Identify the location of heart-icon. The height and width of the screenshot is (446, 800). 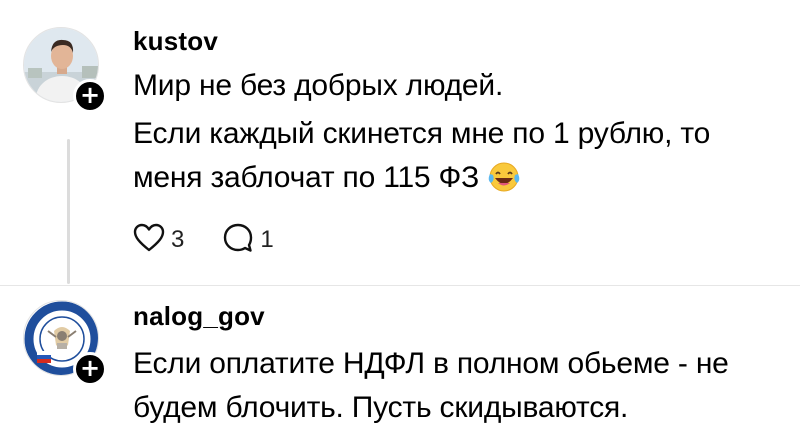
(149, 240).